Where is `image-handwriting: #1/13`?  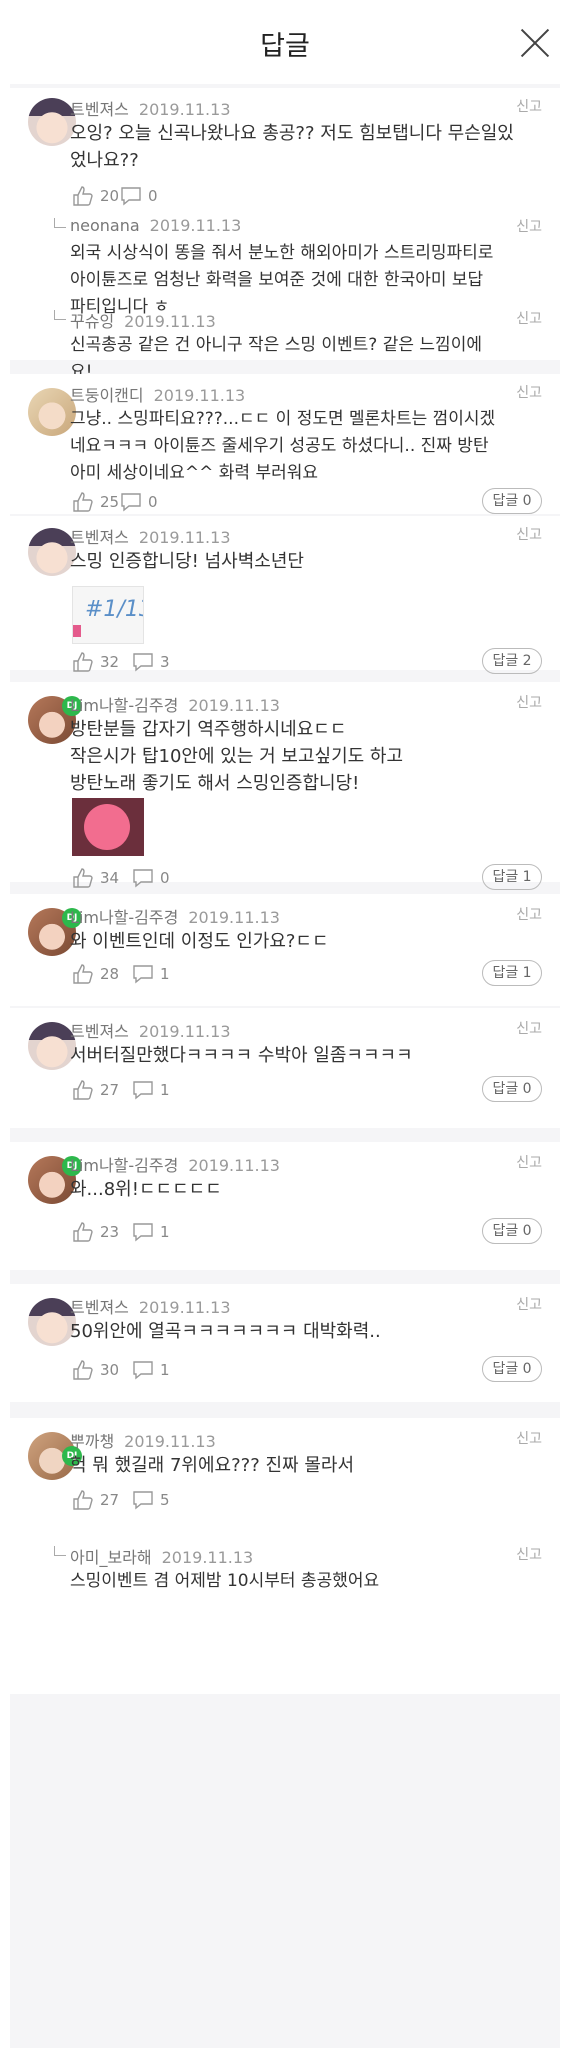 image-handwriting: #1/13 is located at coordinates (114, 609).